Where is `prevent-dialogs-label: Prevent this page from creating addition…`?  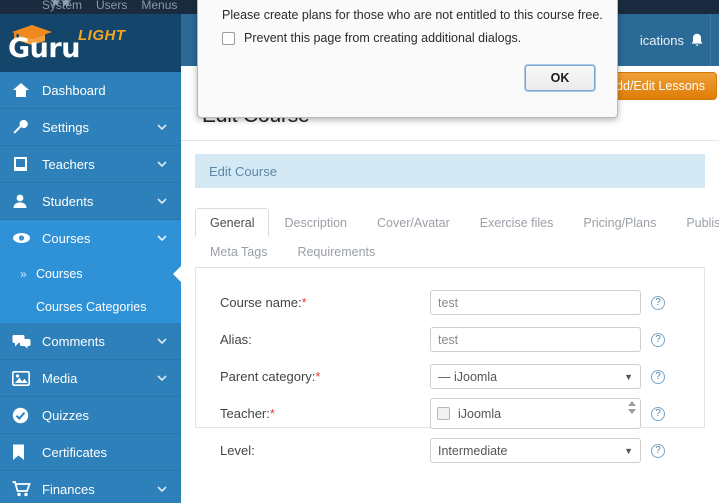 prevent-dialogs-label: Prevent this page from creating addition… is located at coordinates (383, 38).